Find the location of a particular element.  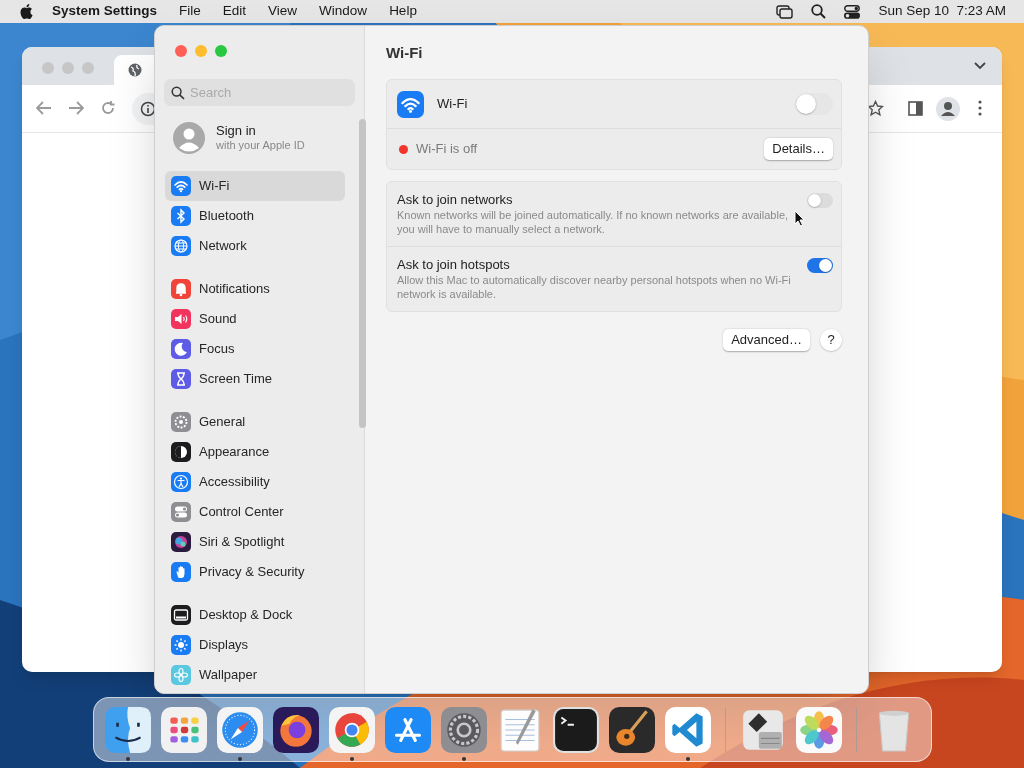

app-grid-icon is located at coordinates (184, 729).